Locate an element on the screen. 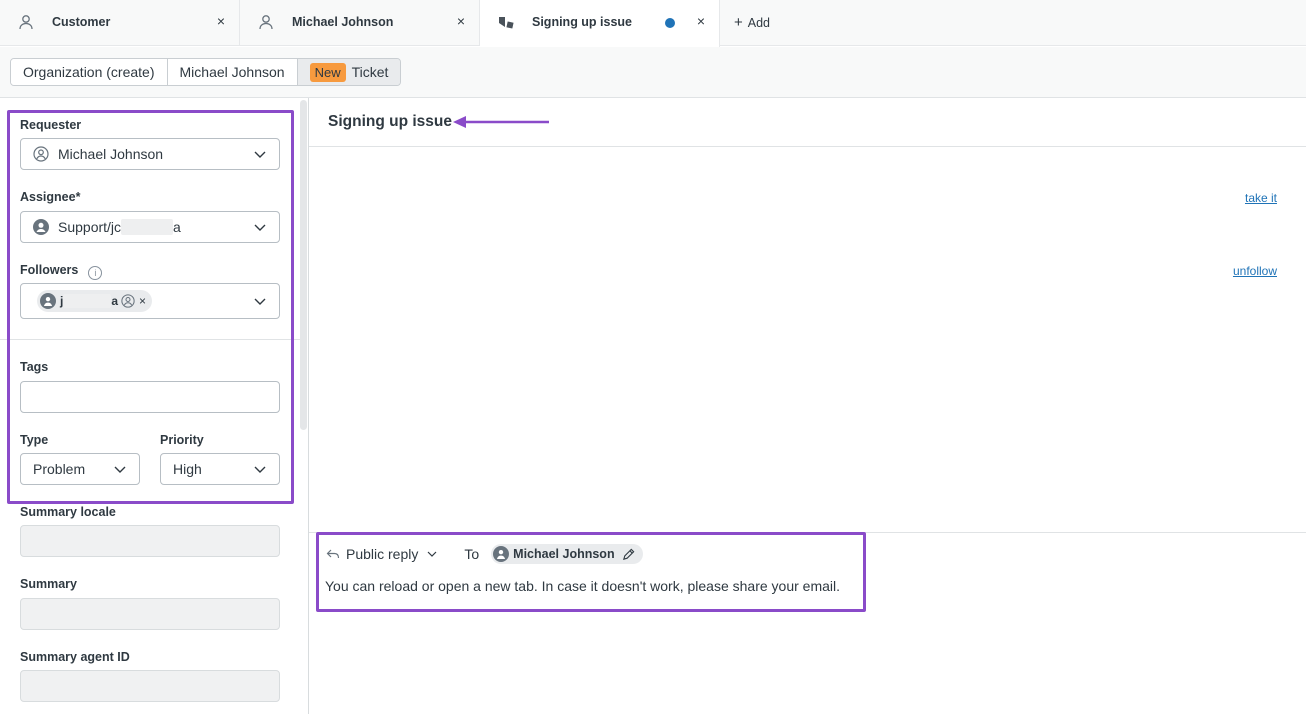  subject-divider is located at coordinates (807, 146).